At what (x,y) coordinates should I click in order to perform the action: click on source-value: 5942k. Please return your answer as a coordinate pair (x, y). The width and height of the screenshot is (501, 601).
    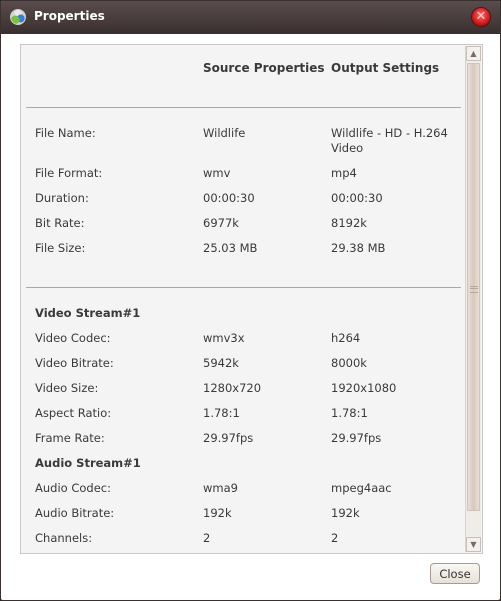
    Looking at the image, I should click on (221, 363).